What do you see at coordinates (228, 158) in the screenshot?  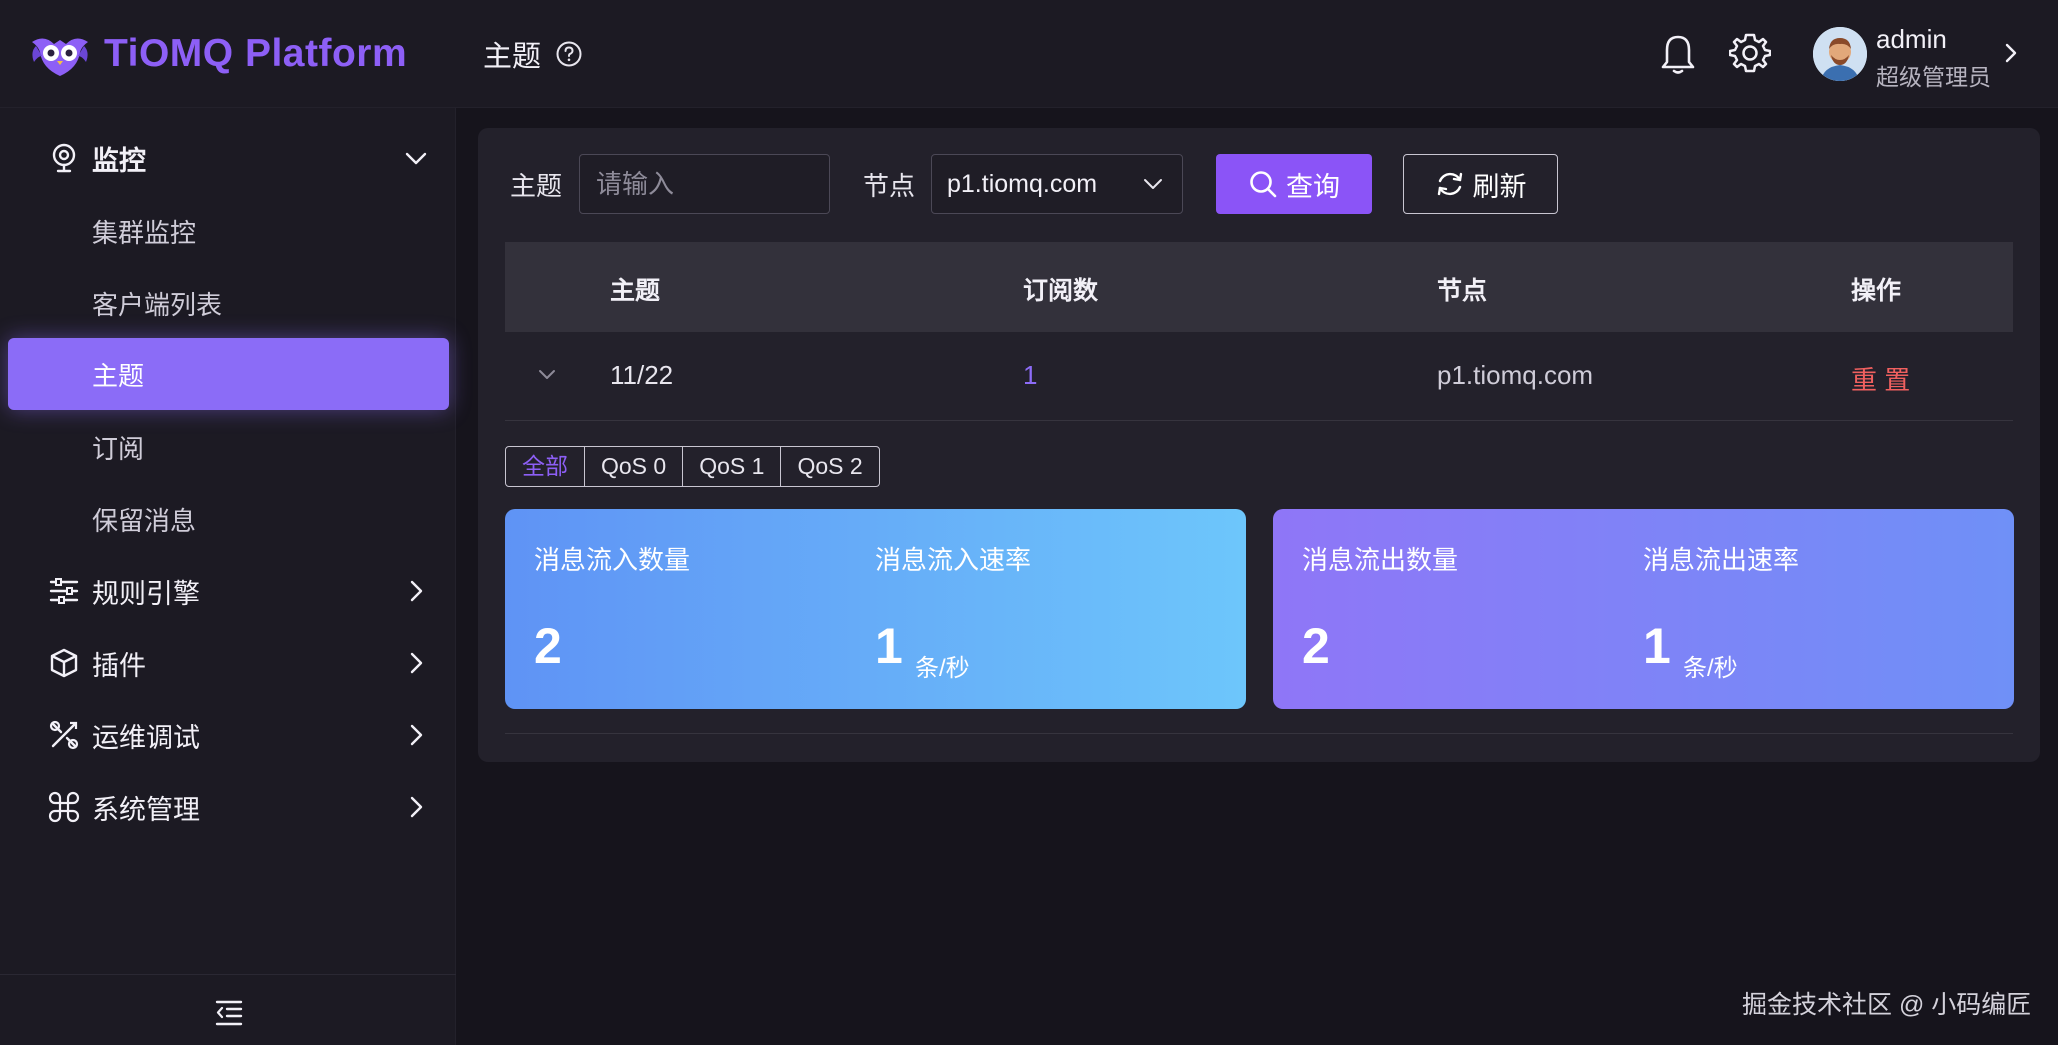 I see `sidebar-group-monitor: 监控` at bounding box center [228, 158].